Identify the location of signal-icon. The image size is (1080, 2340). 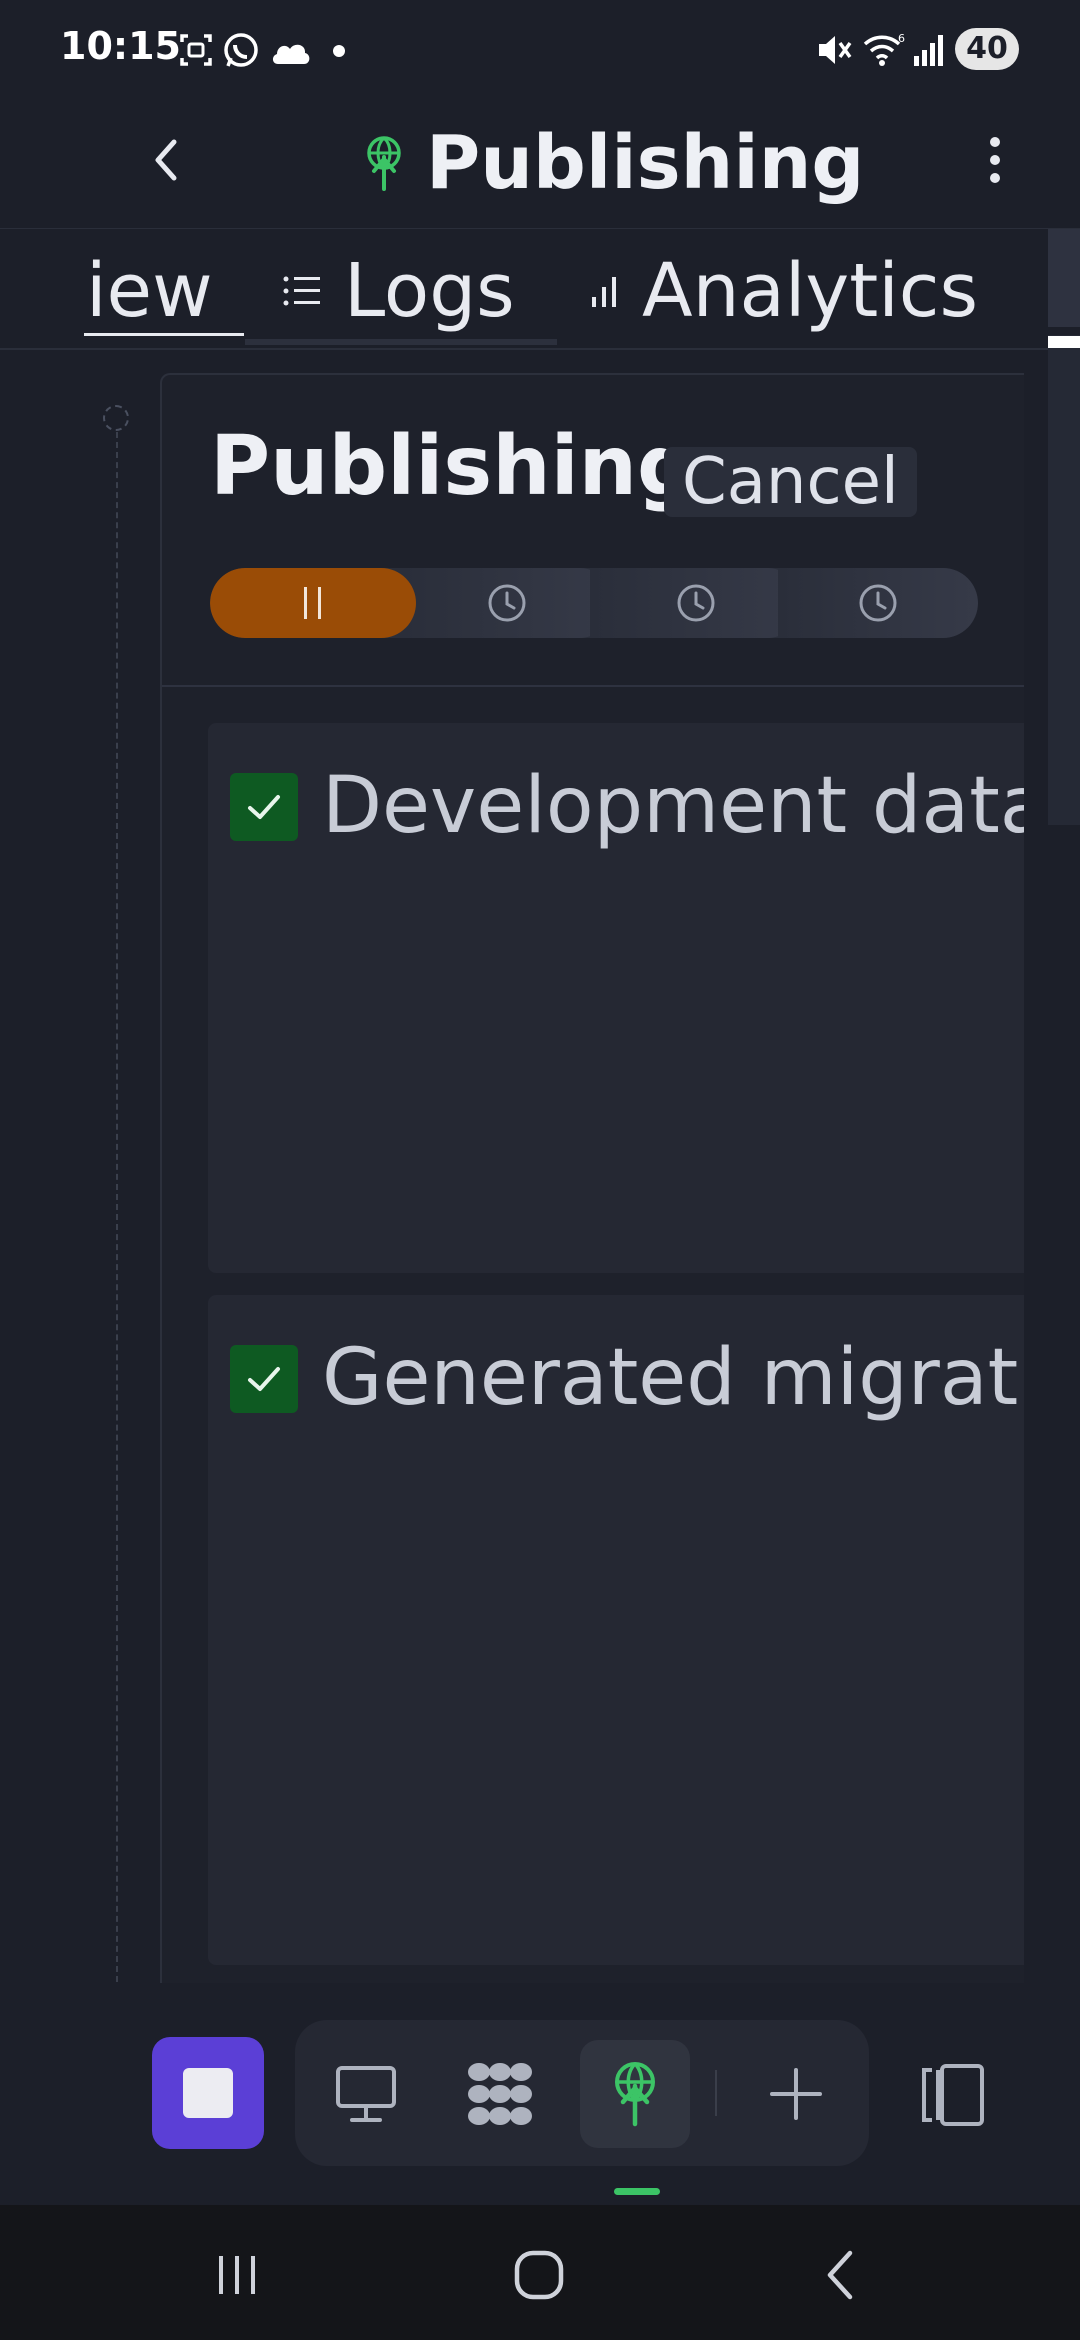
(928, 50).